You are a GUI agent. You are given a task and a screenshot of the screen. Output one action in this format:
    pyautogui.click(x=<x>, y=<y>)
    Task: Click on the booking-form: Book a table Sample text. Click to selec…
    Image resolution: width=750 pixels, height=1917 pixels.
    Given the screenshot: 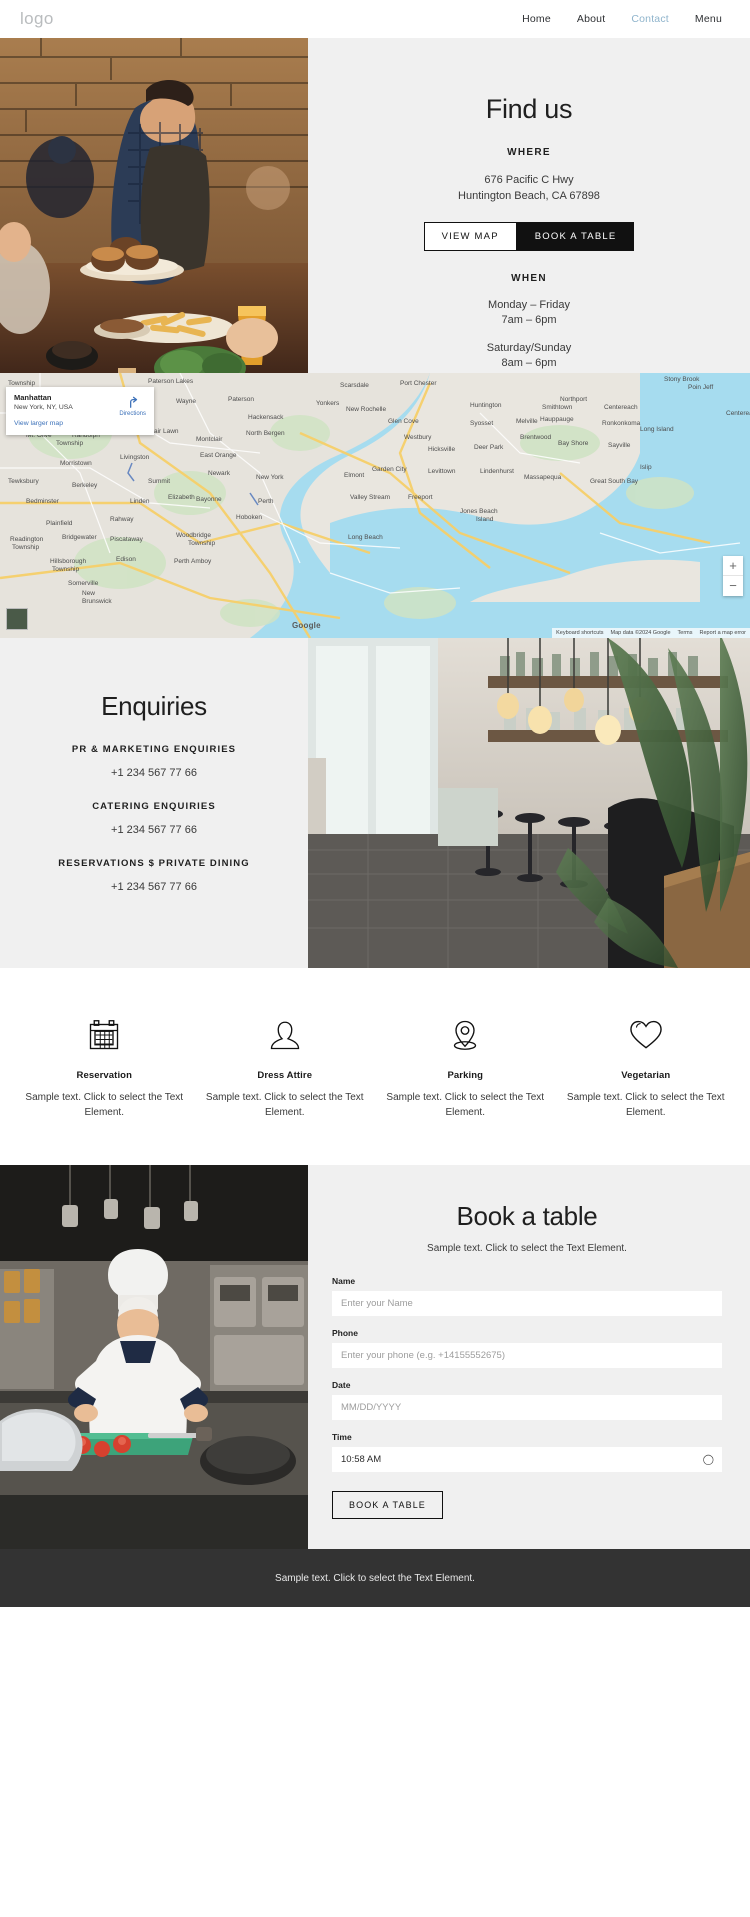 What is the action you would take?
    pyautogui.click(x=529, y=1357)
    